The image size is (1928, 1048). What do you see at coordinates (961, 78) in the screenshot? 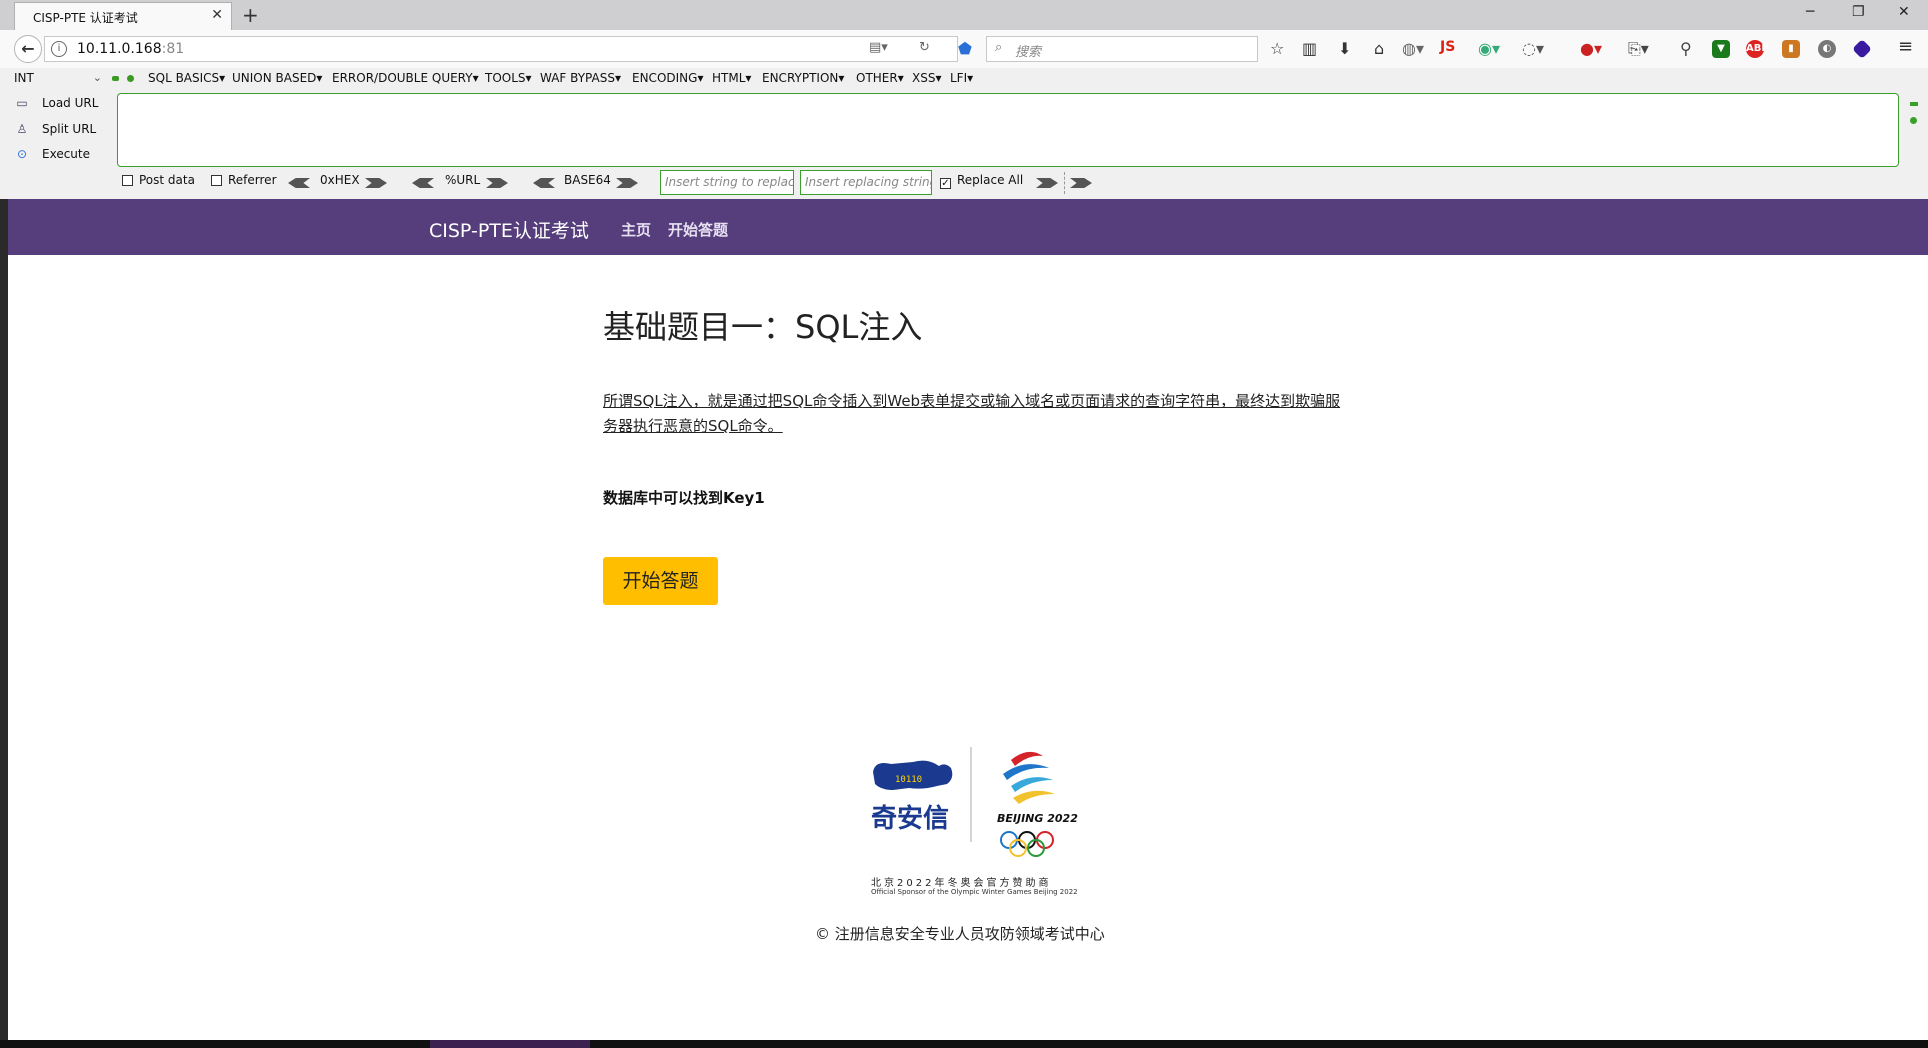
I see `menu-lfi: LFI▾` at bounding box center [961, 78].